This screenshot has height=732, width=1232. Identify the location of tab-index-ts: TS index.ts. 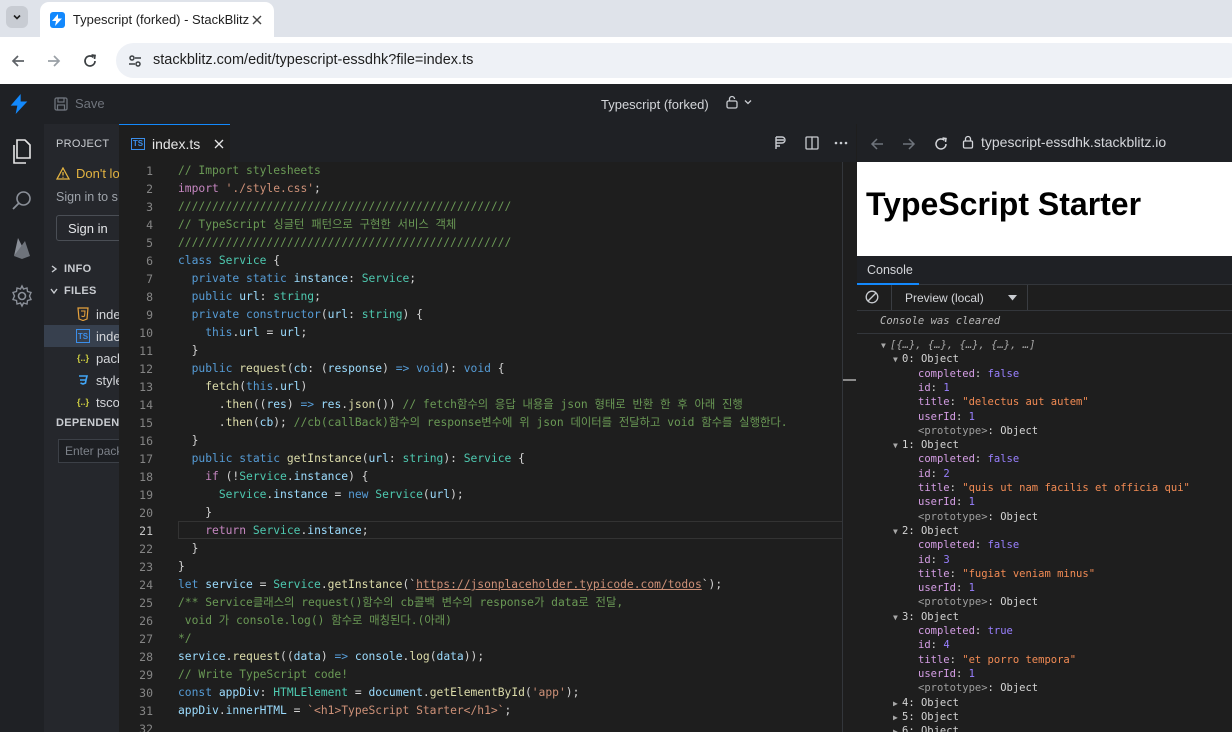
(174, 143).